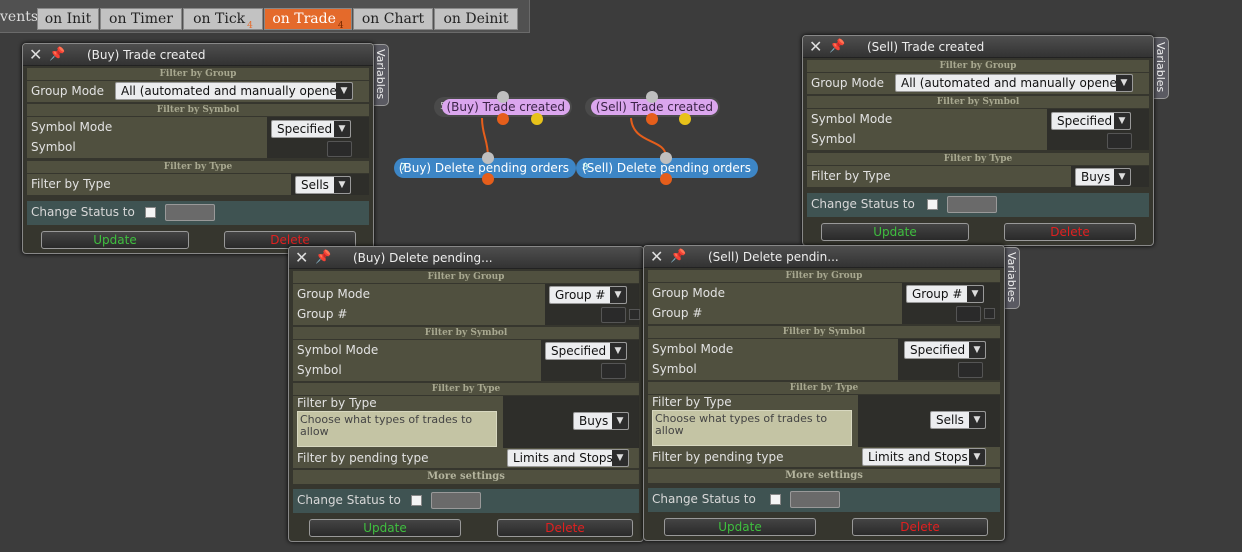 The image size is (1242, 552). Describe the element at coordinates (580, 295) in the screenshot. I see `group-mode-value: Group #` at that location.